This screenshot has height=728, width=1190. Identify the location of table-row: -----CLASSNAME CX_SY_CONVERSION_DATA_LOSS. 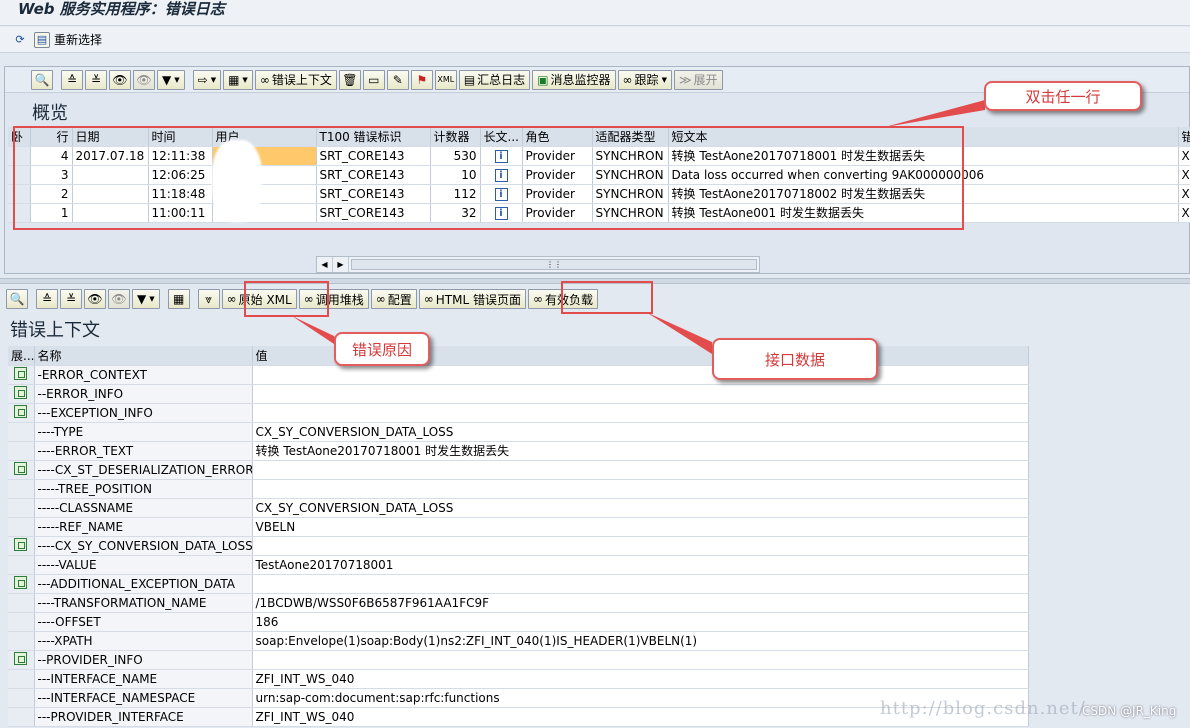
(518, 508).